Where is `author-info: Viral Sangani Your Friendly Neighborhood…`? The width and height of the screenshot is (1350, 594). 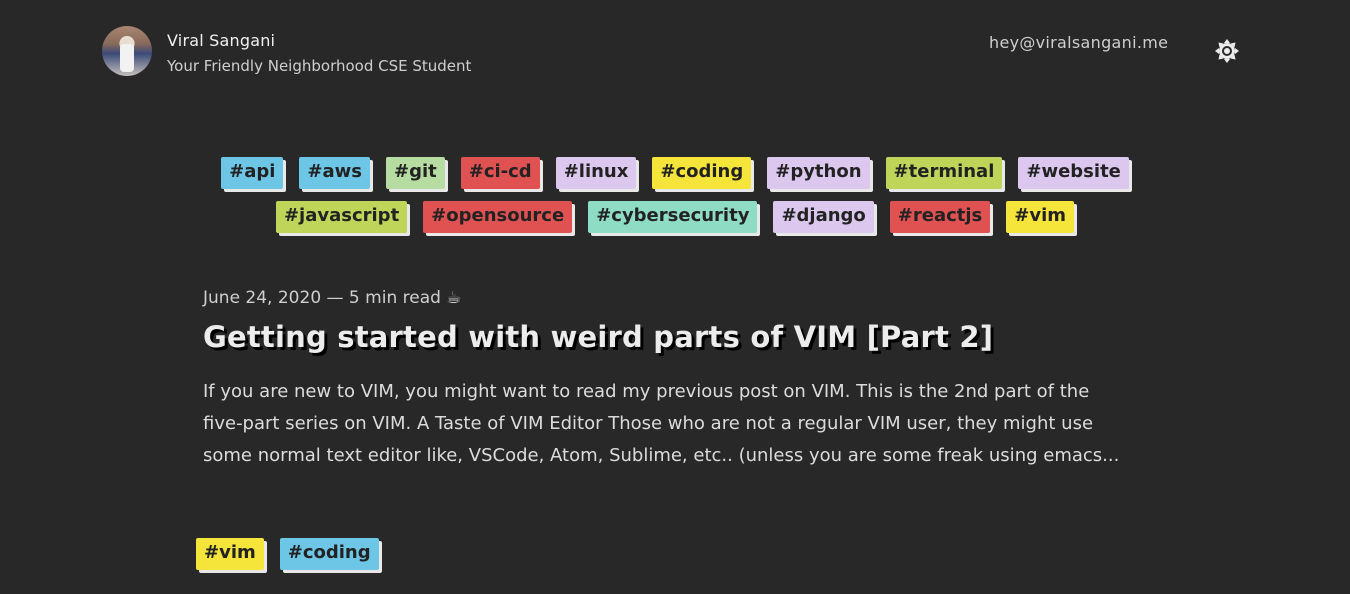 author-info: Viral Sangani Your Friendly Neighborhood… is located at coordinates (319, 53).